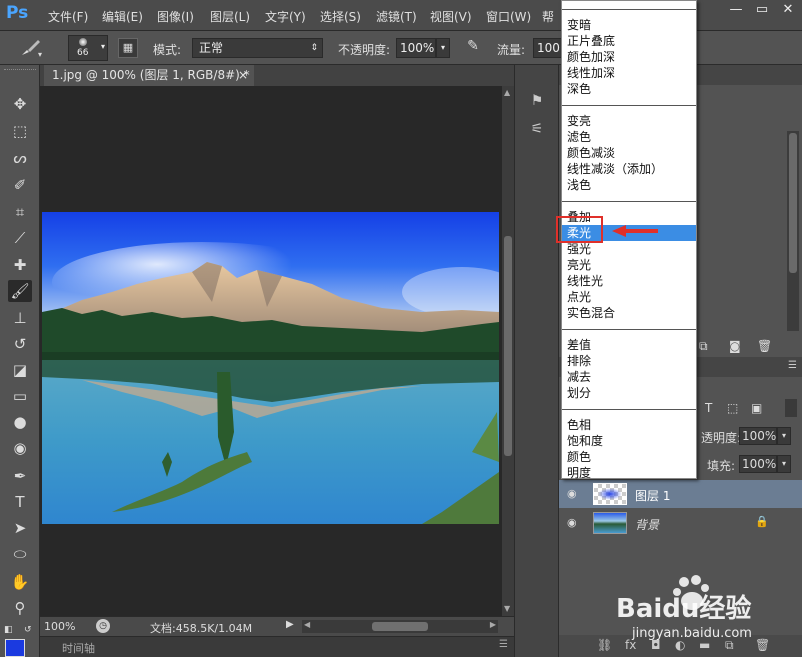 The image size is (802, 657). What do you see at coordinates (20, 212) in the screenshot?
I see `crop-tool-icon: ⌗` at bounding box center [20, 212].